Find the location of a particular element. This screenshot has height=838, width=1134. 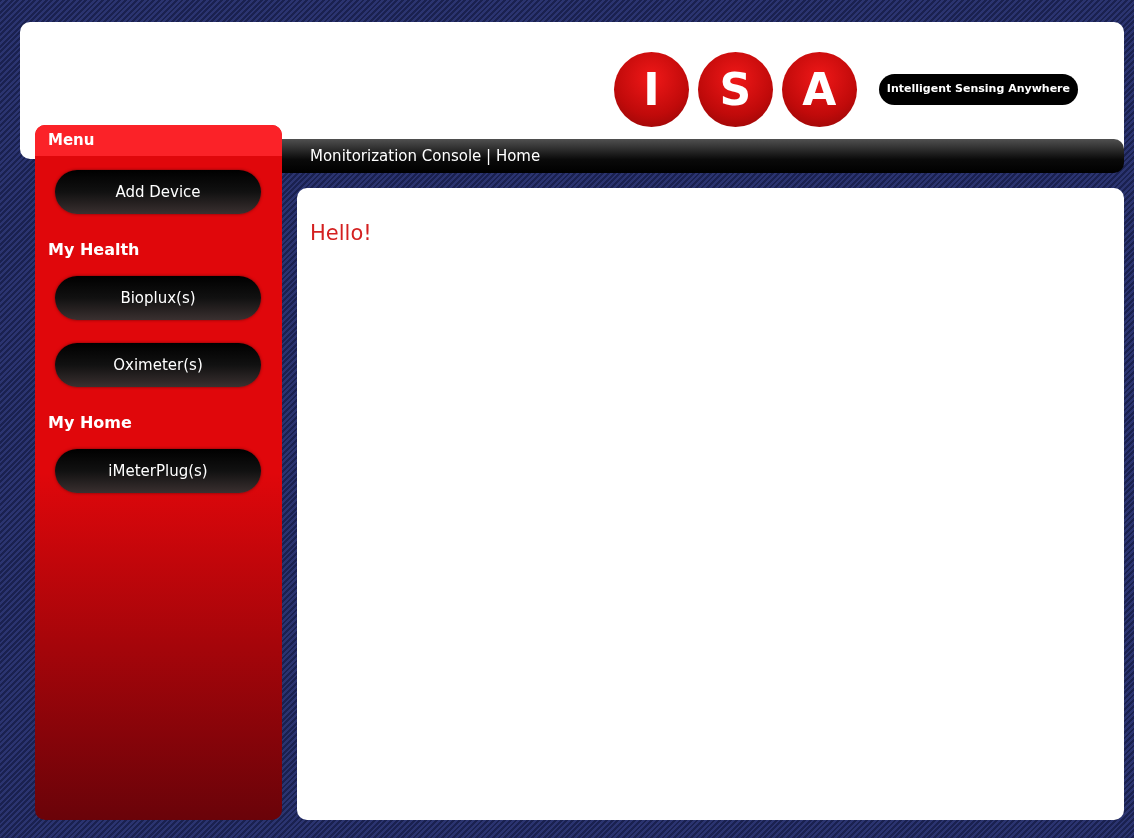

menu-title: Menu is located at coordinates (71, 141).